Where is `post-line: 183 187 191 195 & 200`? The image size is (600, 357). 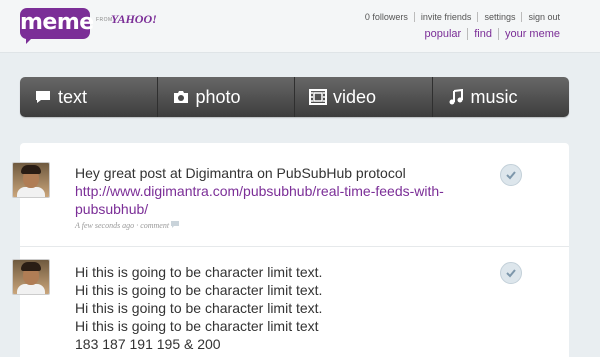 post-line: 183 187 191 195 & 200 is located at coordinates (148, 344).